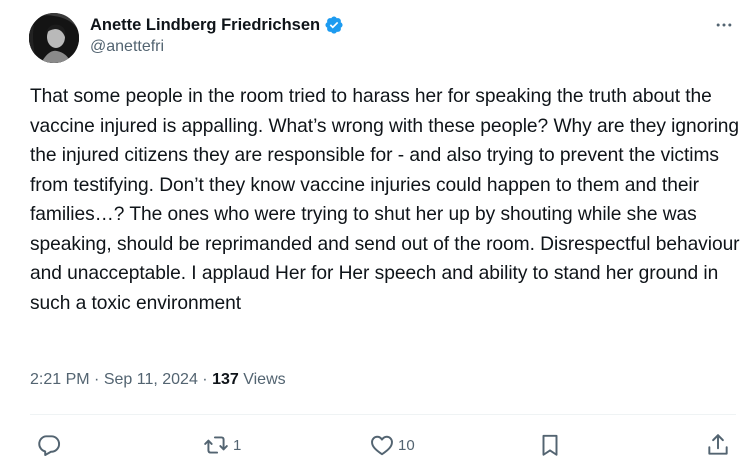  I want to click on repost-count: 1, so click(237, 445).